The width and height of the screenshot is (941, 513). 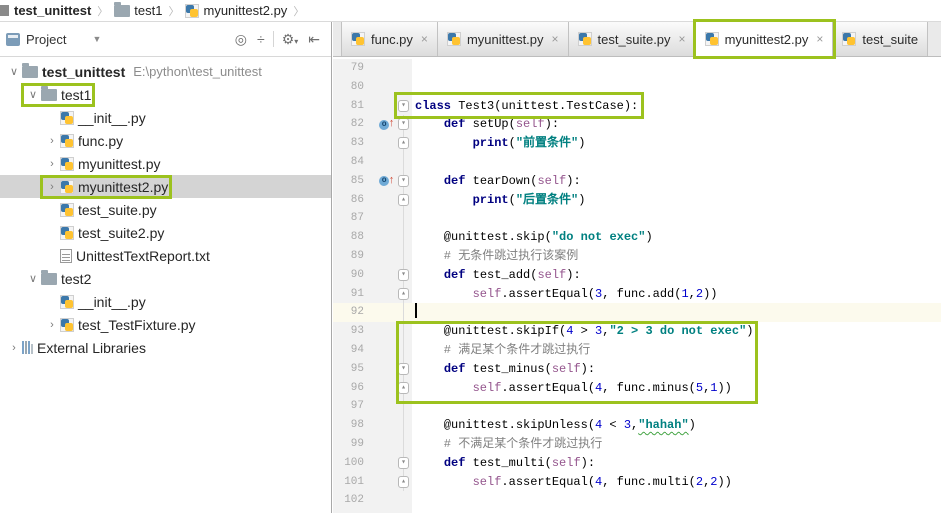 I want to click on code-text: self.assertEqual(3, func.add(1,2)), so click(x=676, y=294).